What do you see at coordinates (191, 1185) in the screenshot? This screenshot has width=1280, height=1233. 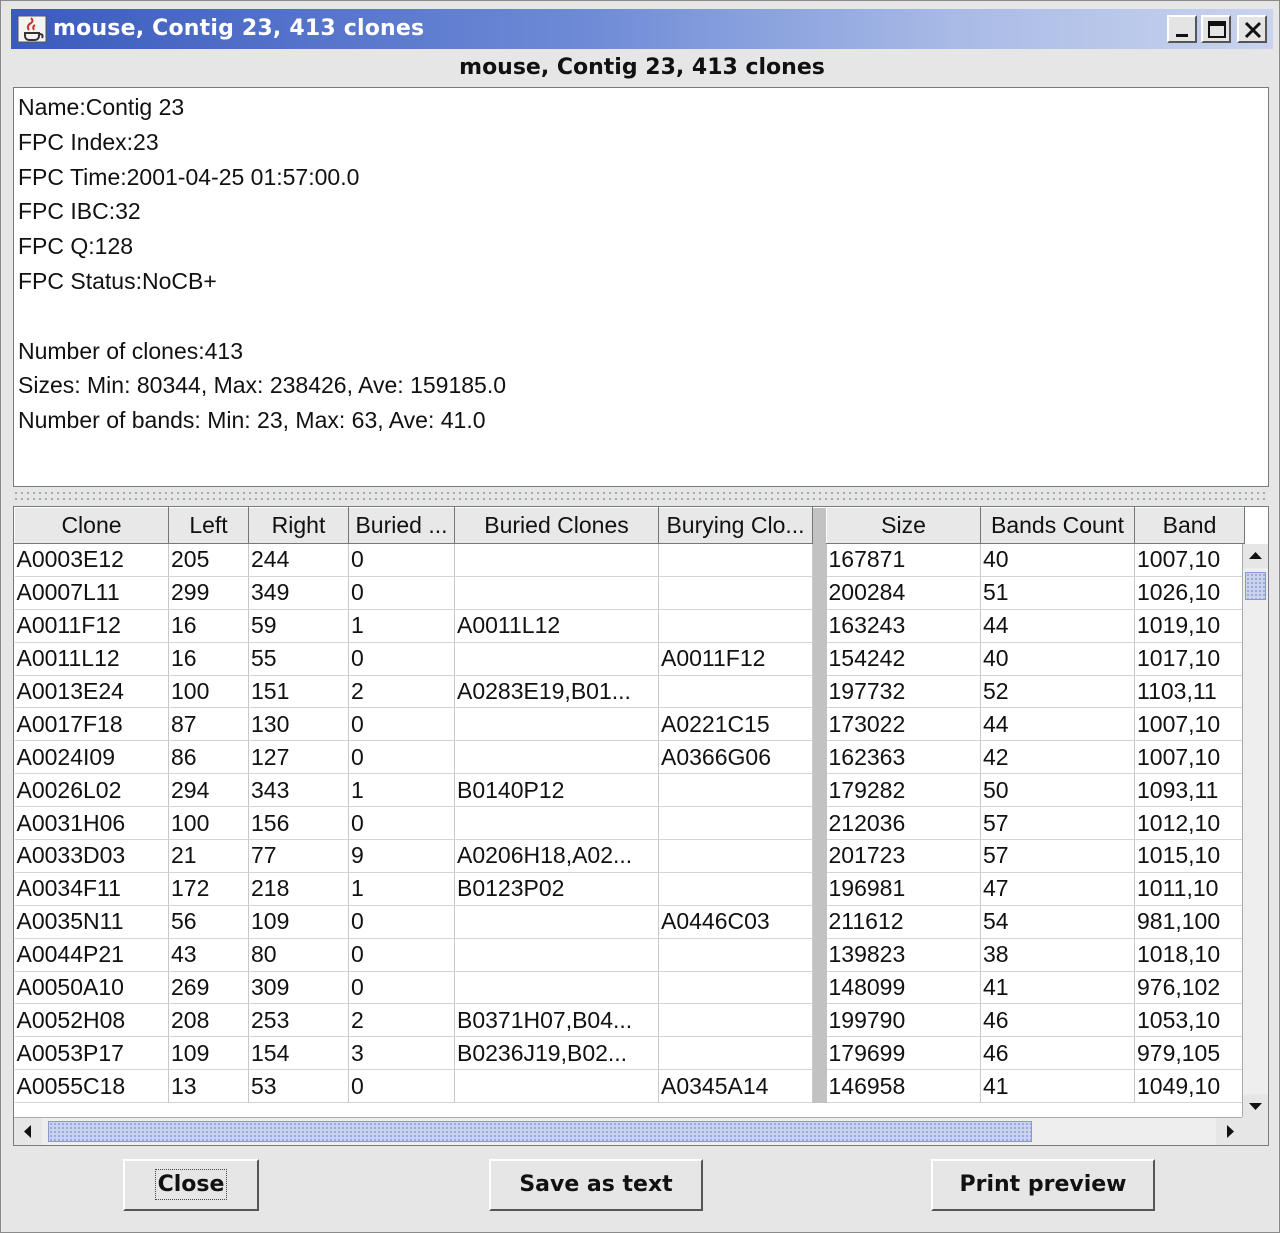 I see `close-button: Close` at bounding box center [191, 1185].